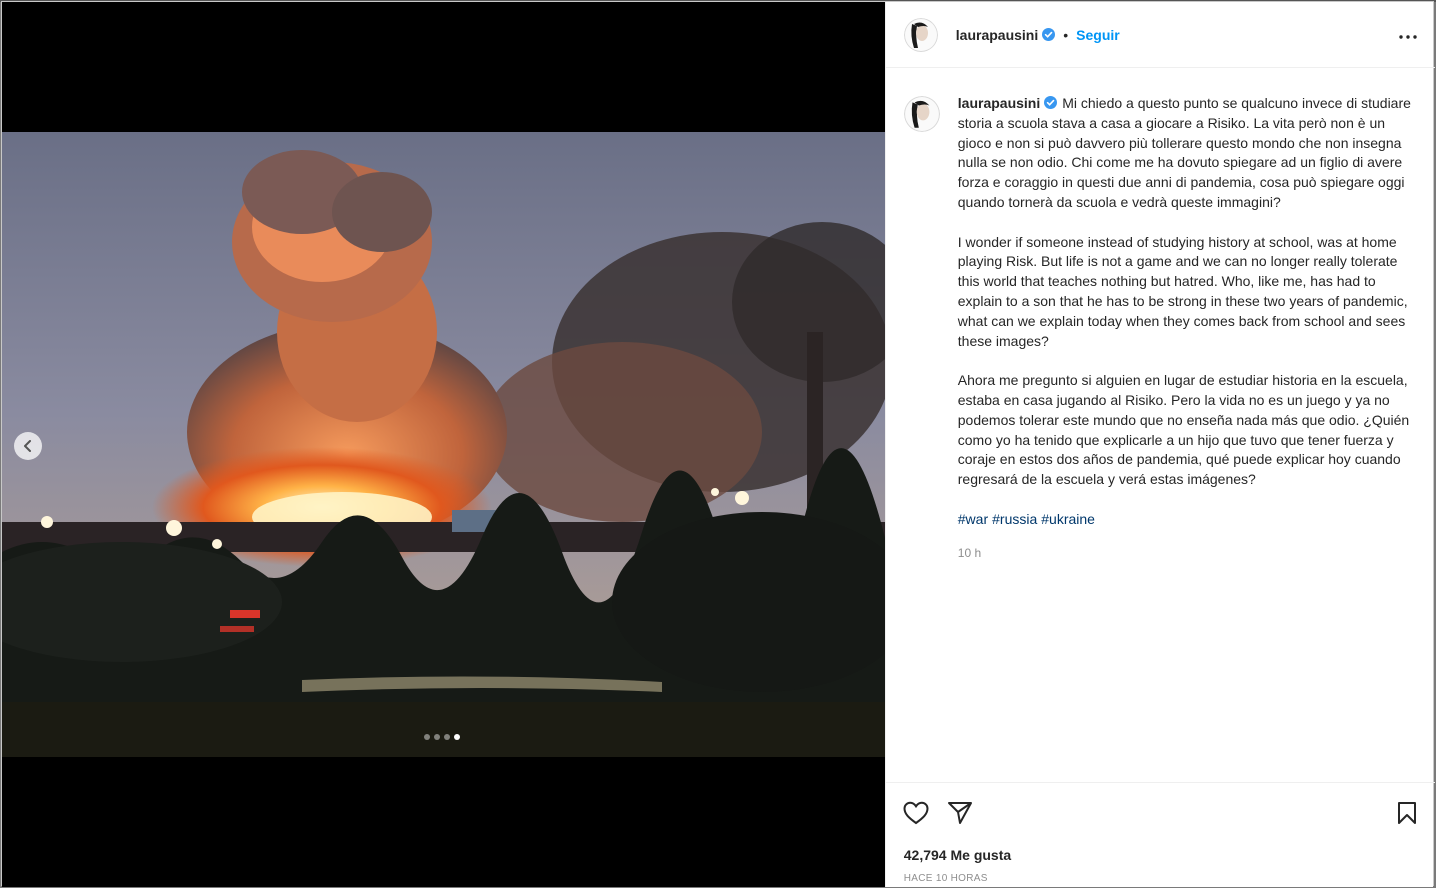  What do you see at coordinates (1160, 834) in the screenshot?
I see `action-bar: 42,794 Me gusta HACE 10 HORAS` at bounding box center [1160, 834].